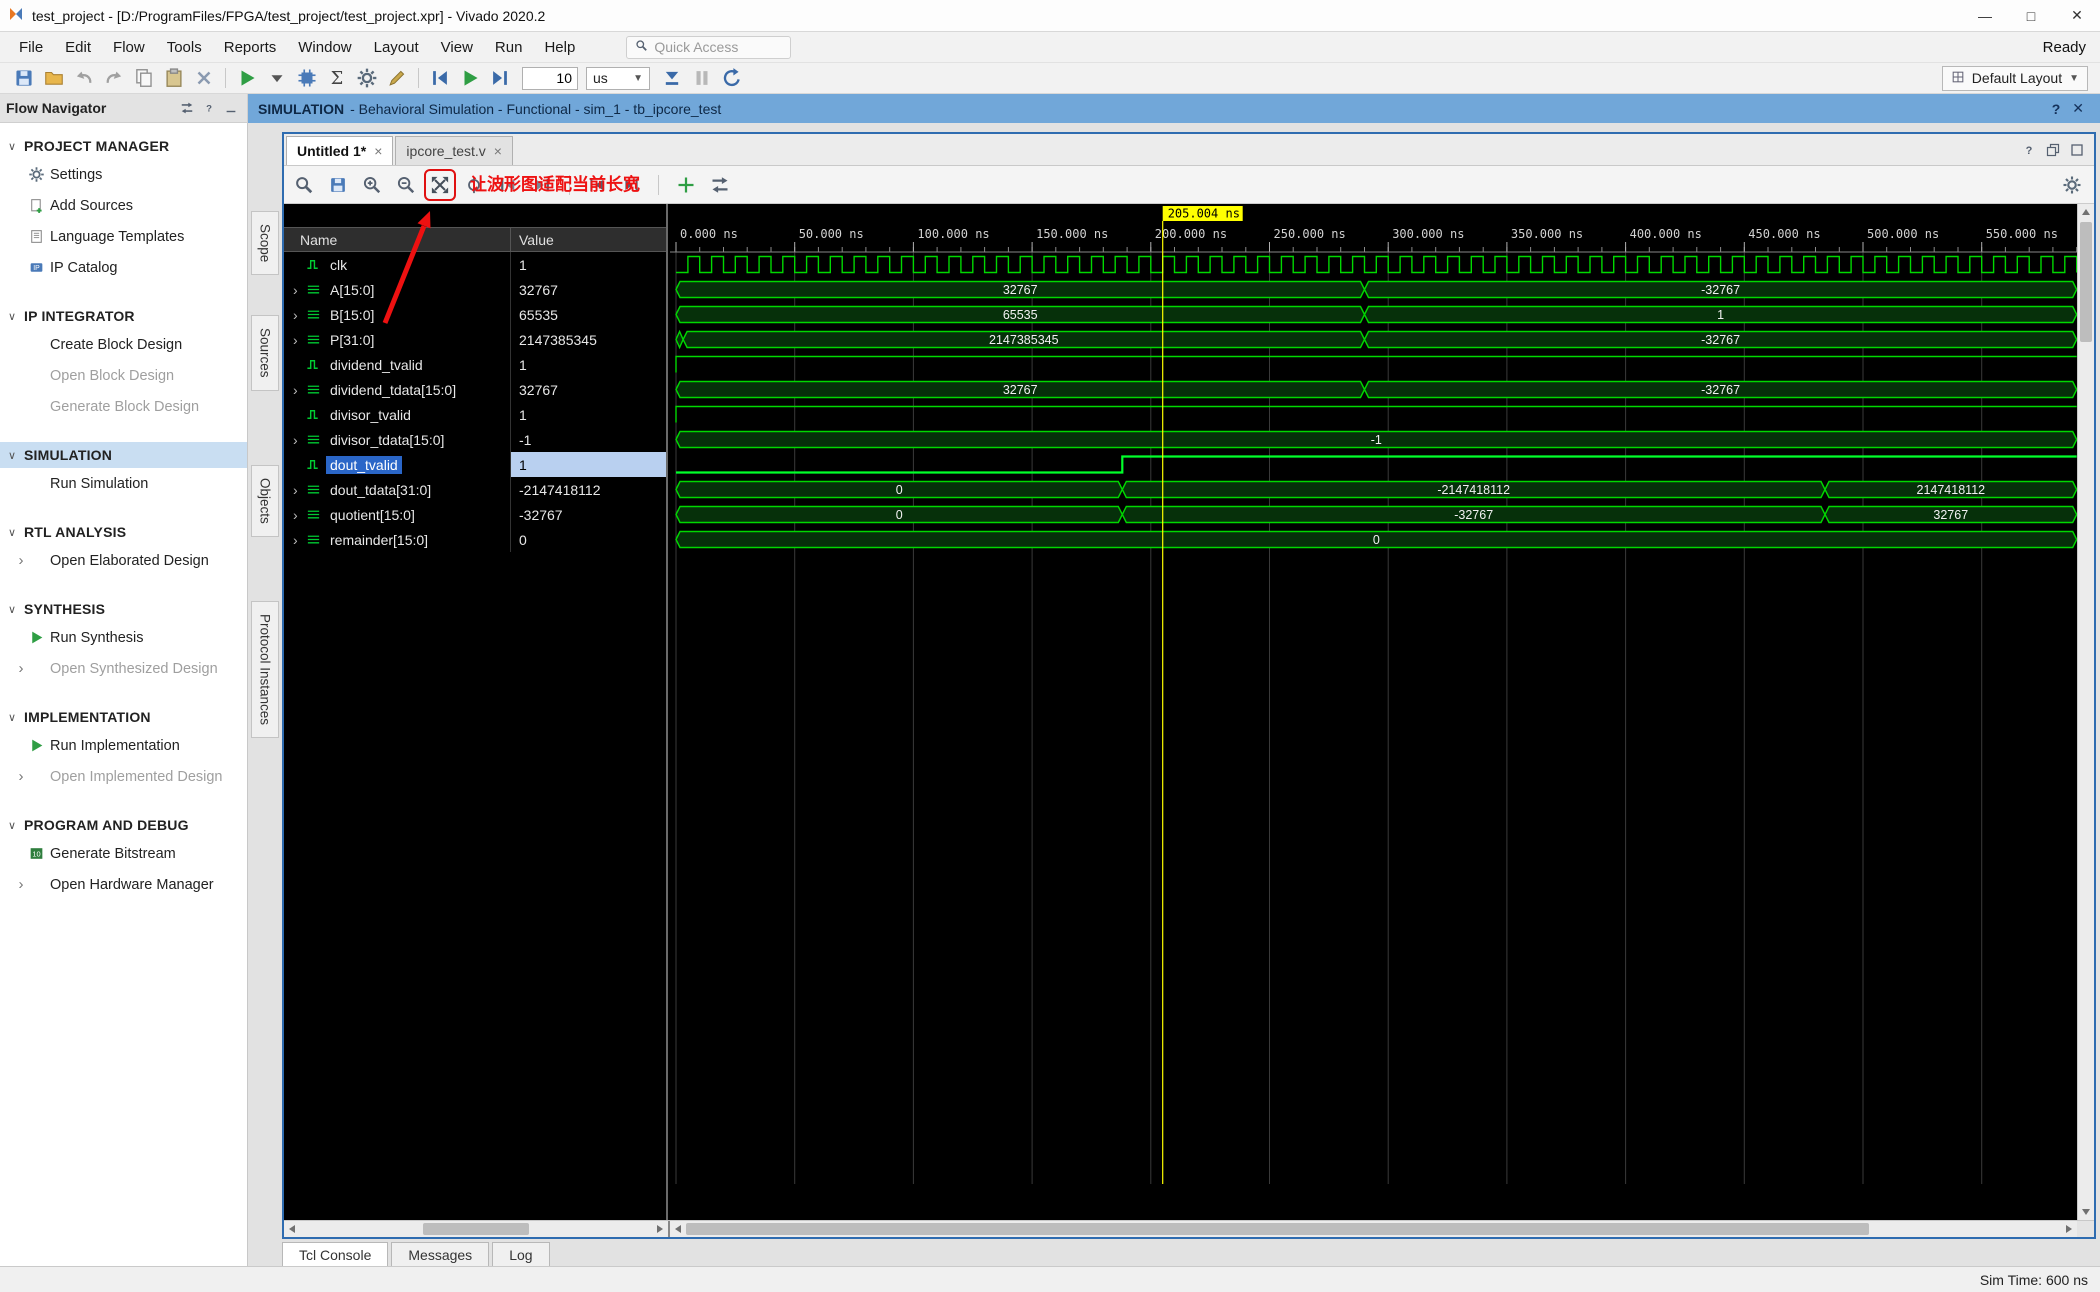  I want to click on signal-row-dividend-tvalid: dividend_tvalid 1, so click(475, 364).